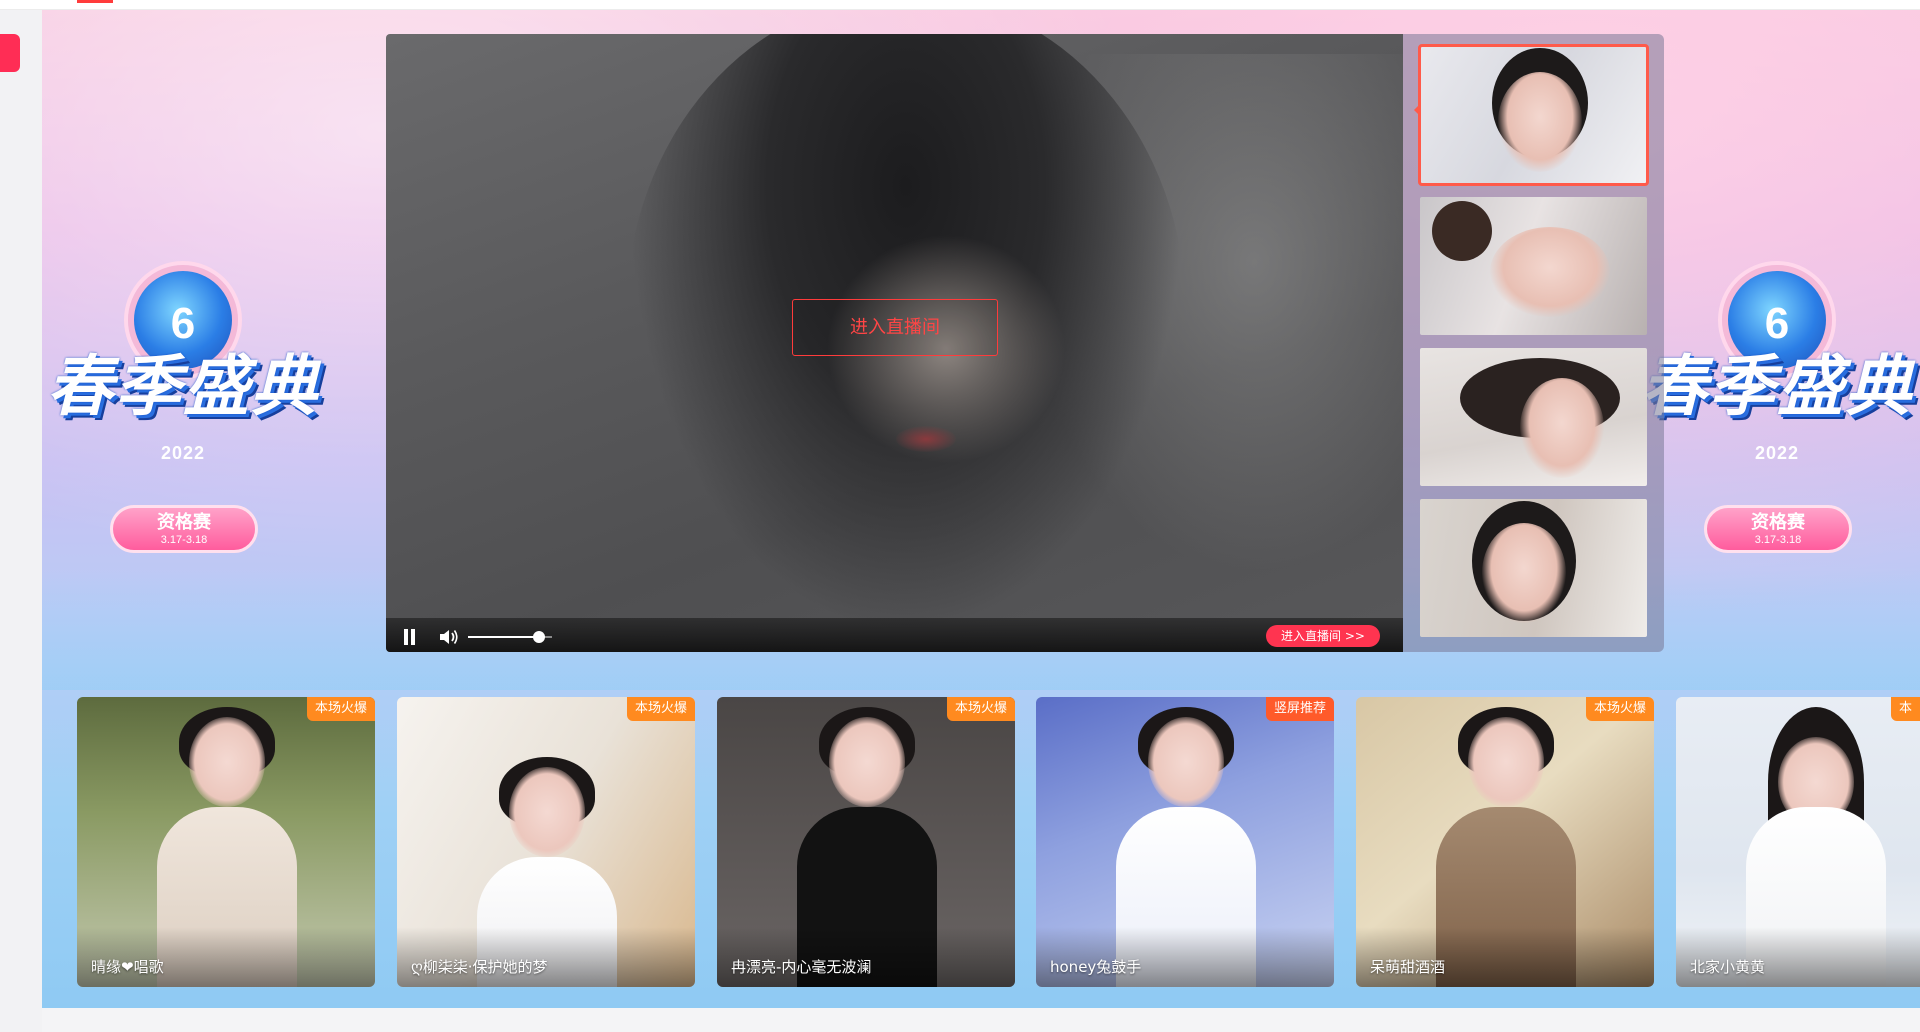  What do you see at coordinates (1323, 636) in the screenshot?
I see `enter-room-small-button: 进入直播间 >>` at bounding box center [1323, 636].